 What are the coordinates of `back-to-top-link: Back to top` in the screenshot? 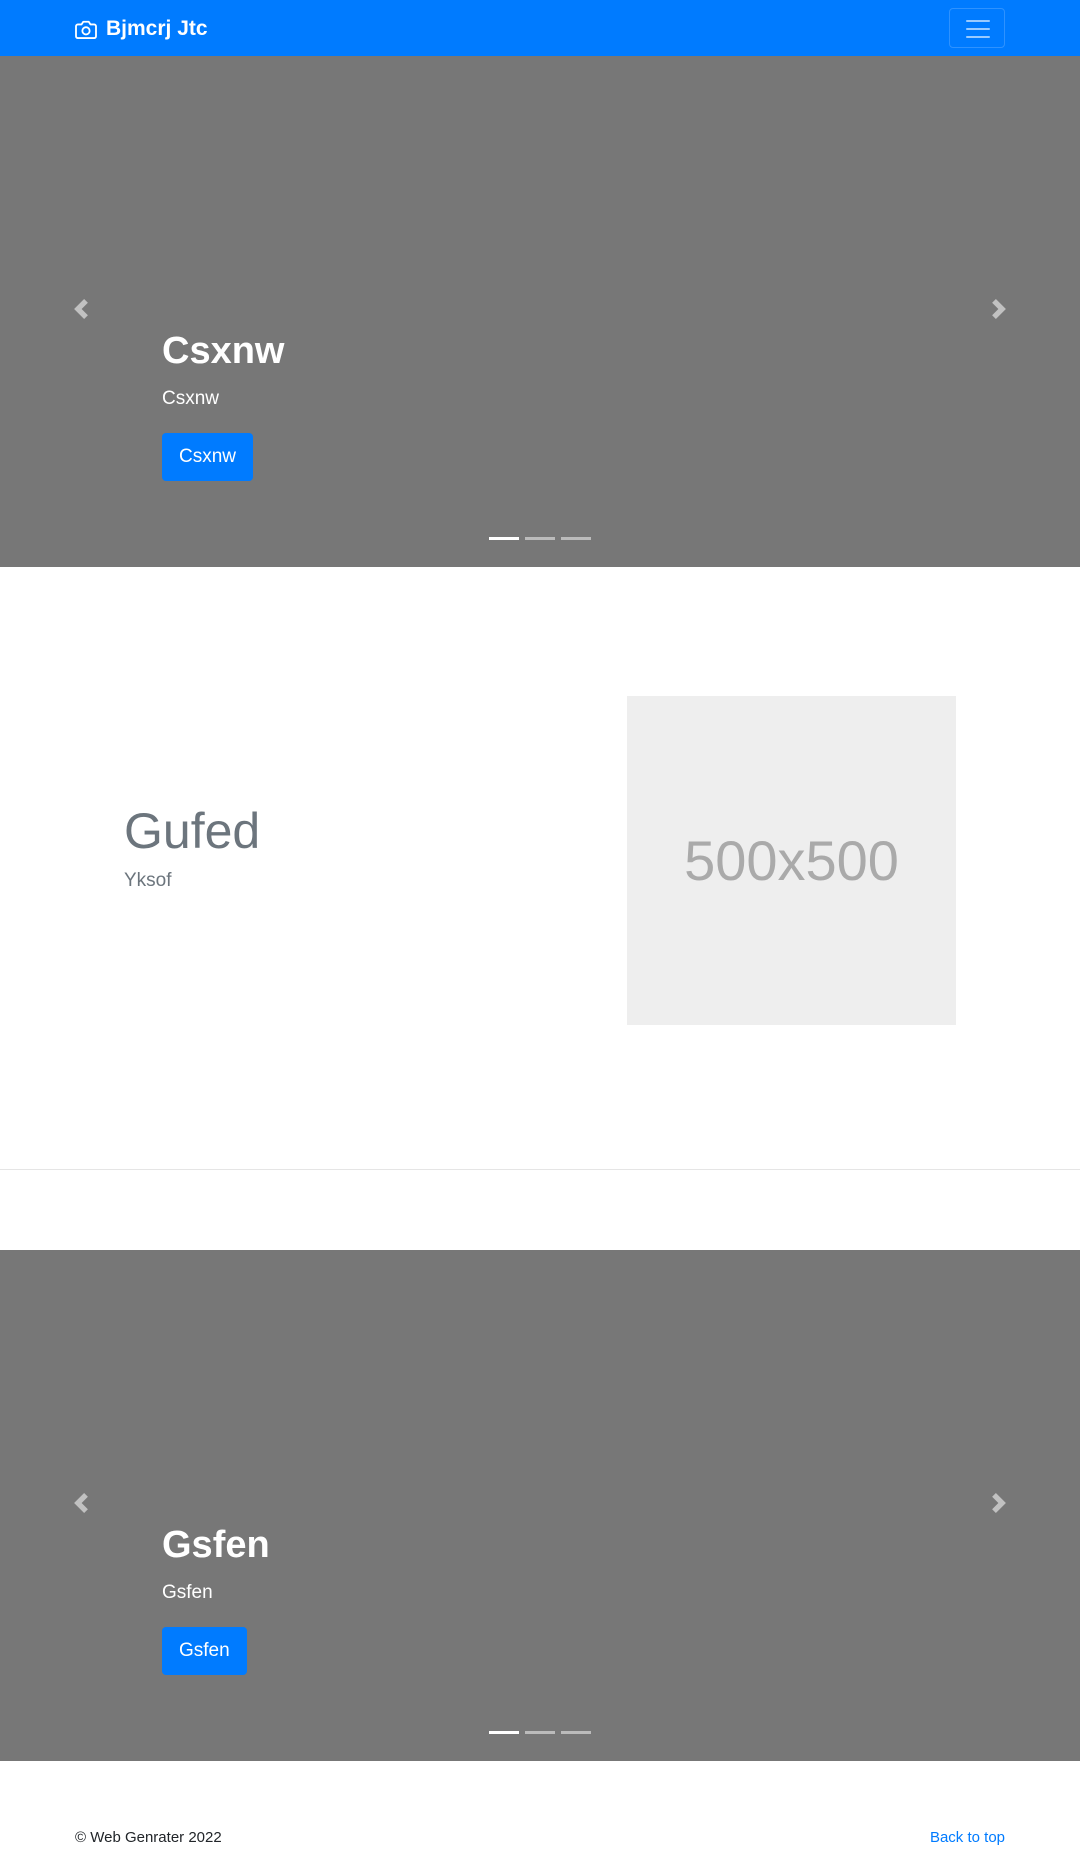 It's located at (967, 1837).